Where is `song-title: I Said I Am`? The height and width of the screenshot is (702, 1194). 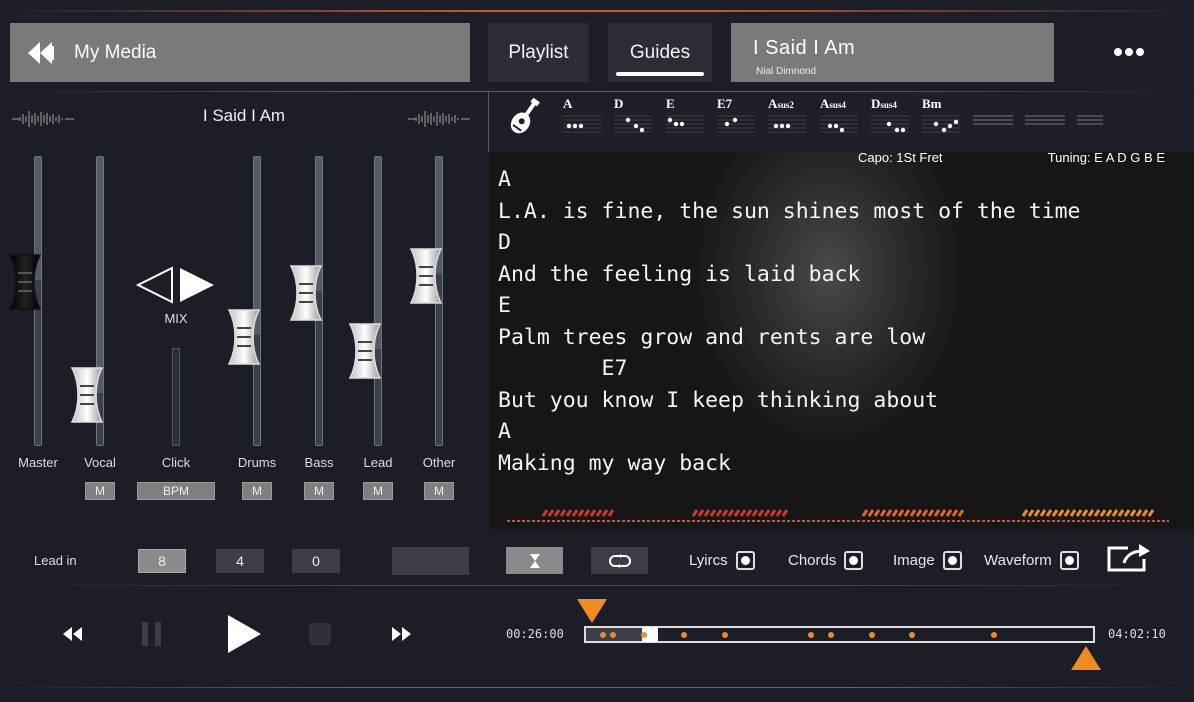
song-title: I Said I Am is located at coordinates (804, 48).